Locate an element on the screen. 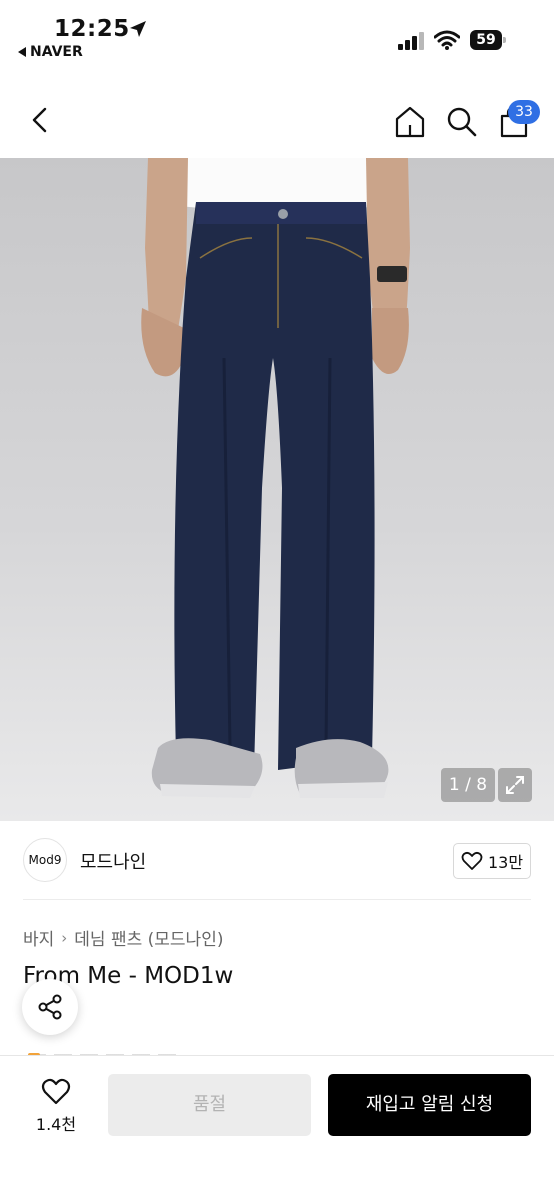 The width and height of the screenshot is (554, 1200). home-icon is located at coordinates (410, 122).